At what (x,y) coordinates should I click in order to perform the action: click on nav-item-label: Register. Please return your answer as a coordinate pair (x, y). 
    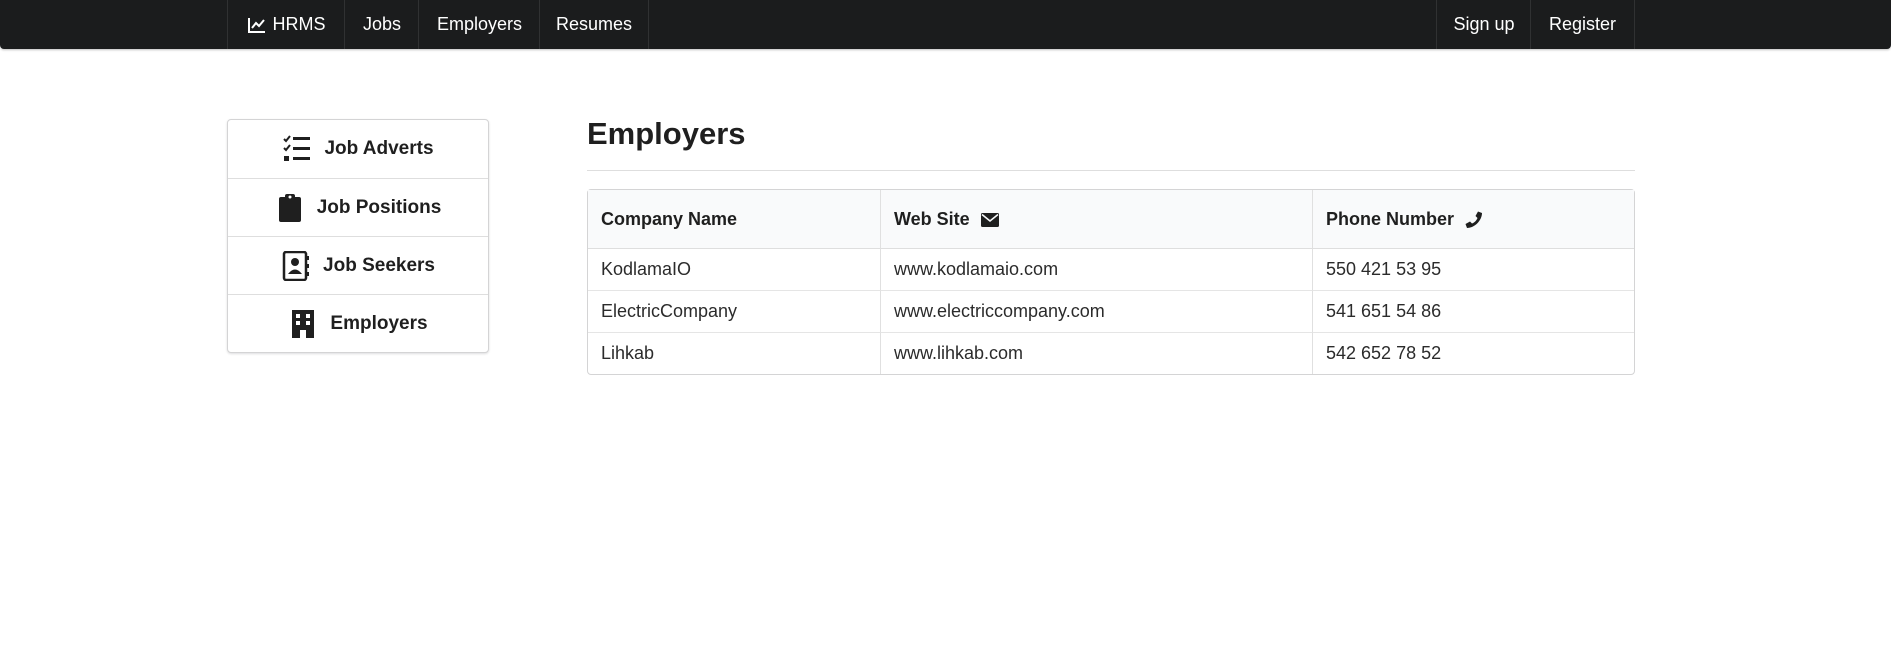
    Looking at the image, I should click on (1582, 24).